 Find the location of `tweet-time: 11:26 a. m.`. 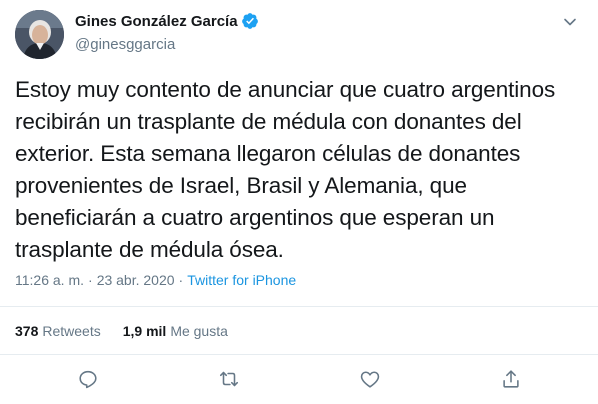

tweet-time: 11:26 a. m. is located at coordinates (49, 280).